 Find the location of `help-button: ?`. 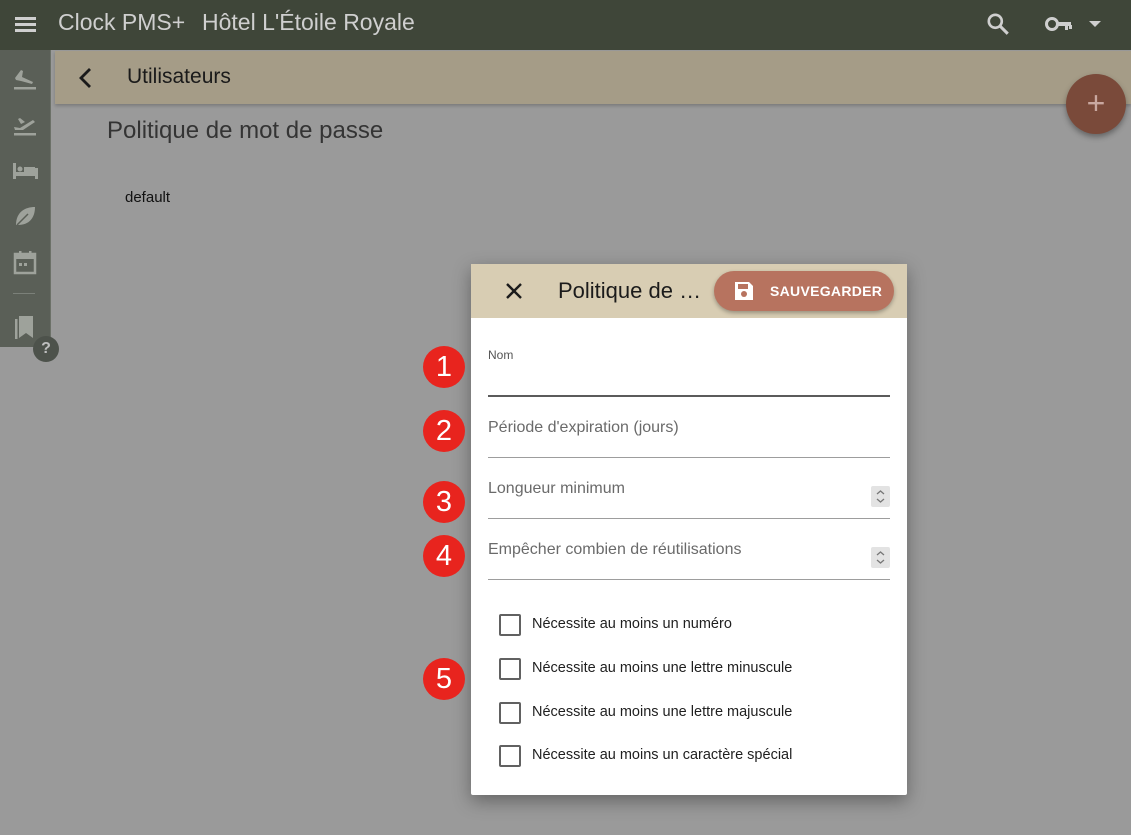

help-button: ? is located at coordinates (46, 349).